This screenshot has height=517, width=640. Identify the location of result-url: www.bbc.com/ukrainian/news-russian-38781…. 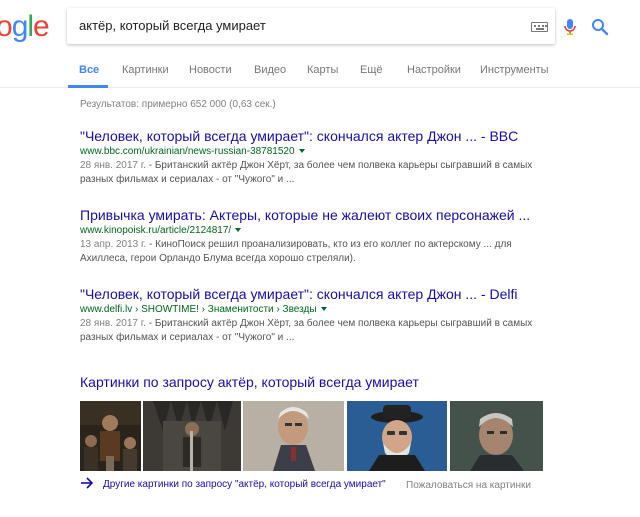
(320, 152).